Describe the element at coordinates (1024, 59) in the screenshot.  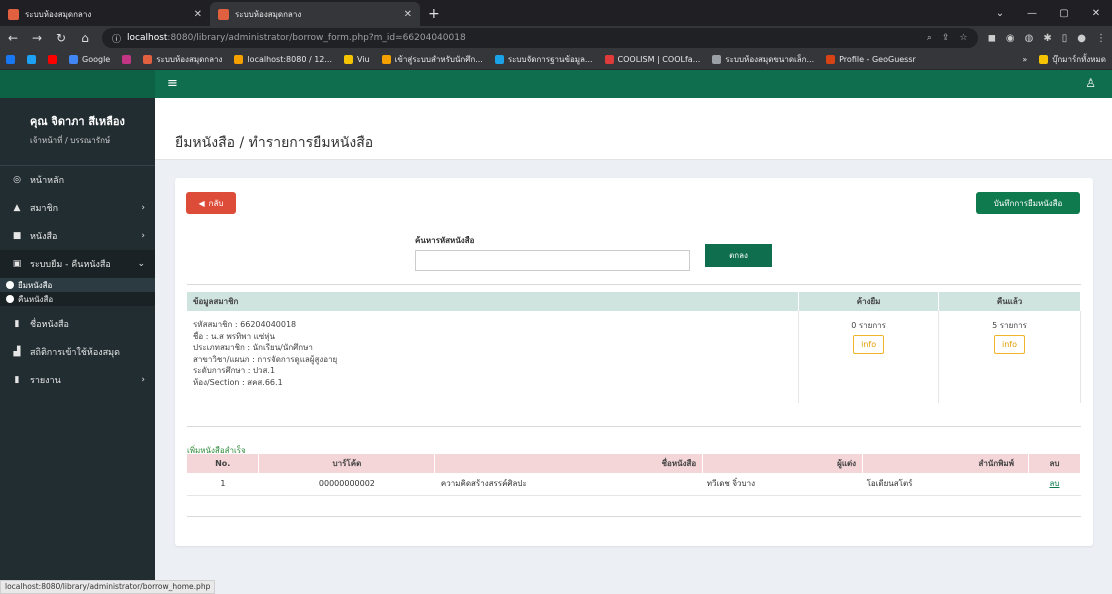
I see `bookmark-more-icon: »` at that location.